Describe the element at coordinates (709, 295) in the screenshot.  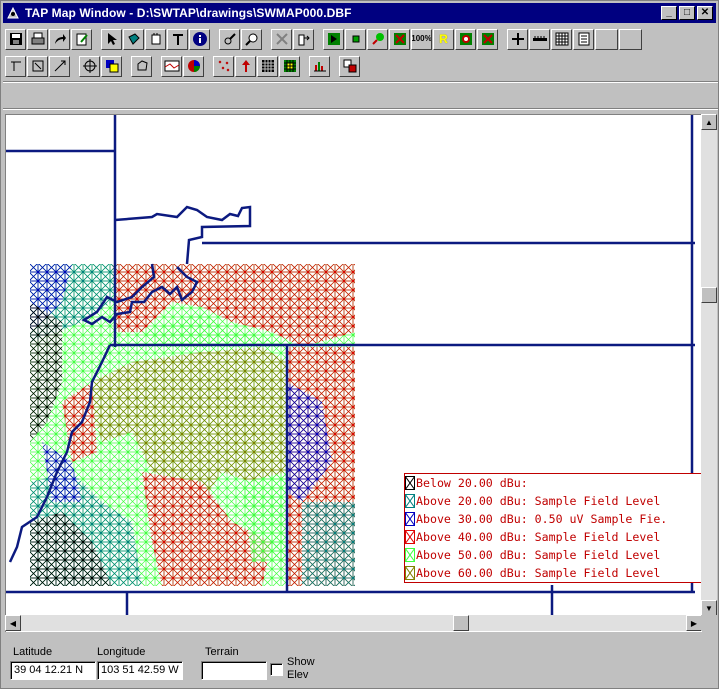
I see `vertical-scroll-thumb` at that location.